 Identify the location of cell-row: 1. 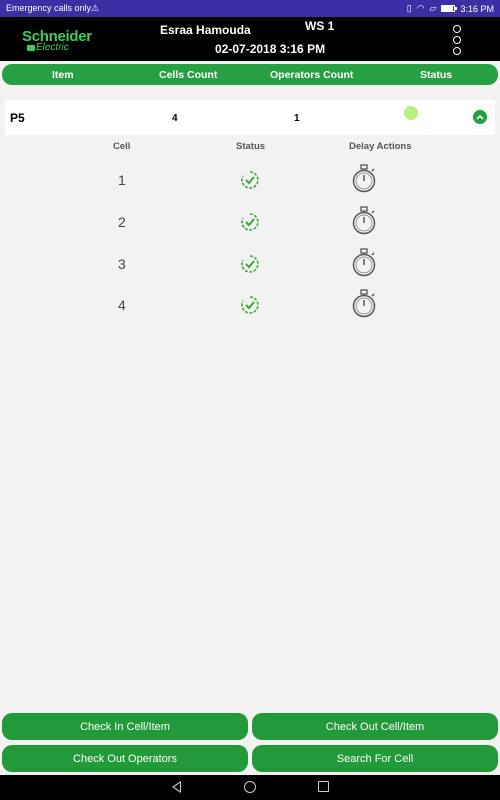
(250, 181).